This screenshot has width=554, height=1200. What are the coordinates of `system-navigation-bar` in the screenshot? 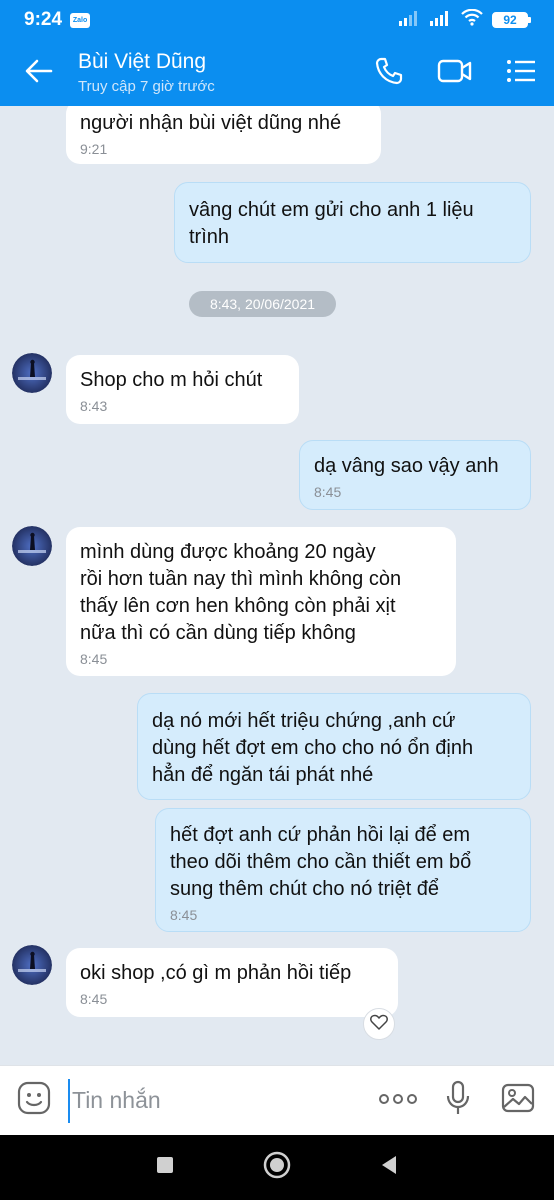 It's located at (277, 1167).